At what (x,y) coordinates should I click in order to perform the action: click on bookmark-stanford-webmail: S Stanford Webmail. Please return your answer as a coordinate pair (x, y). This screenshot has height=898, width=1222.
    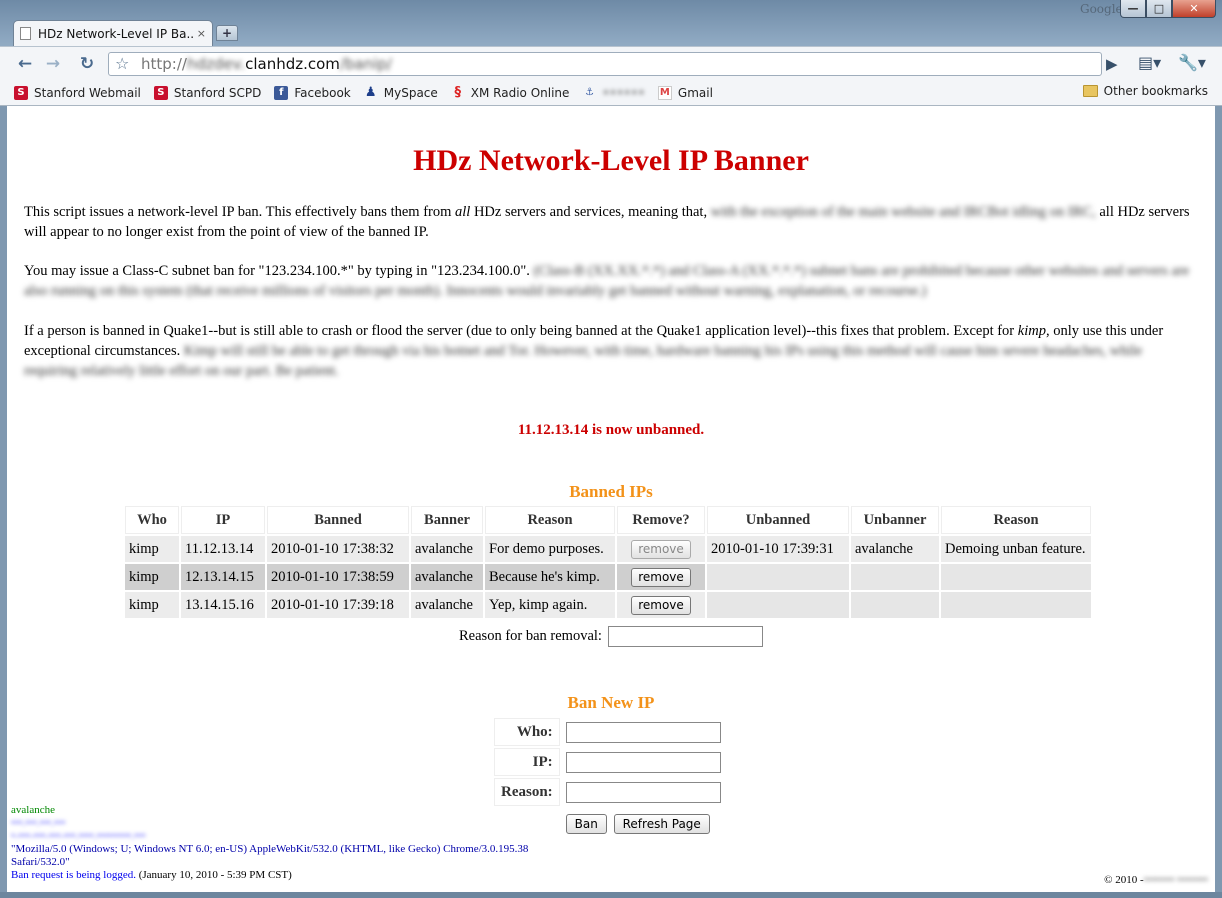
    Looking at the image, I should click on (77, 92).